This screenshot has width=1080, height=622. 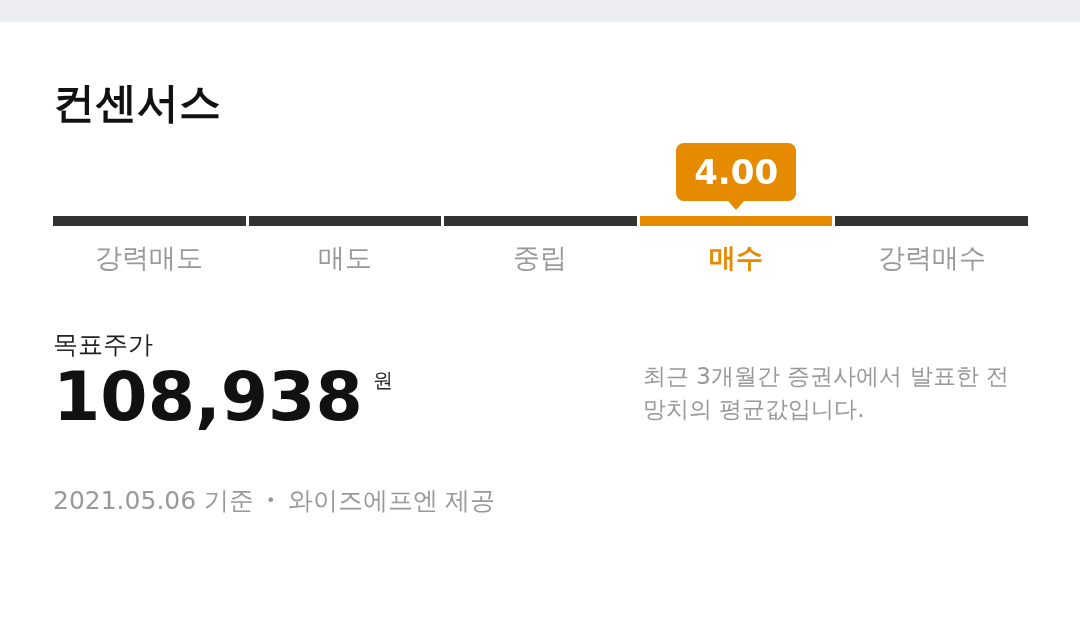 What do you see at coordinates (736, 258) in the screenshot?
I see `rating-label: 매수` at bounding box center [736, 258].